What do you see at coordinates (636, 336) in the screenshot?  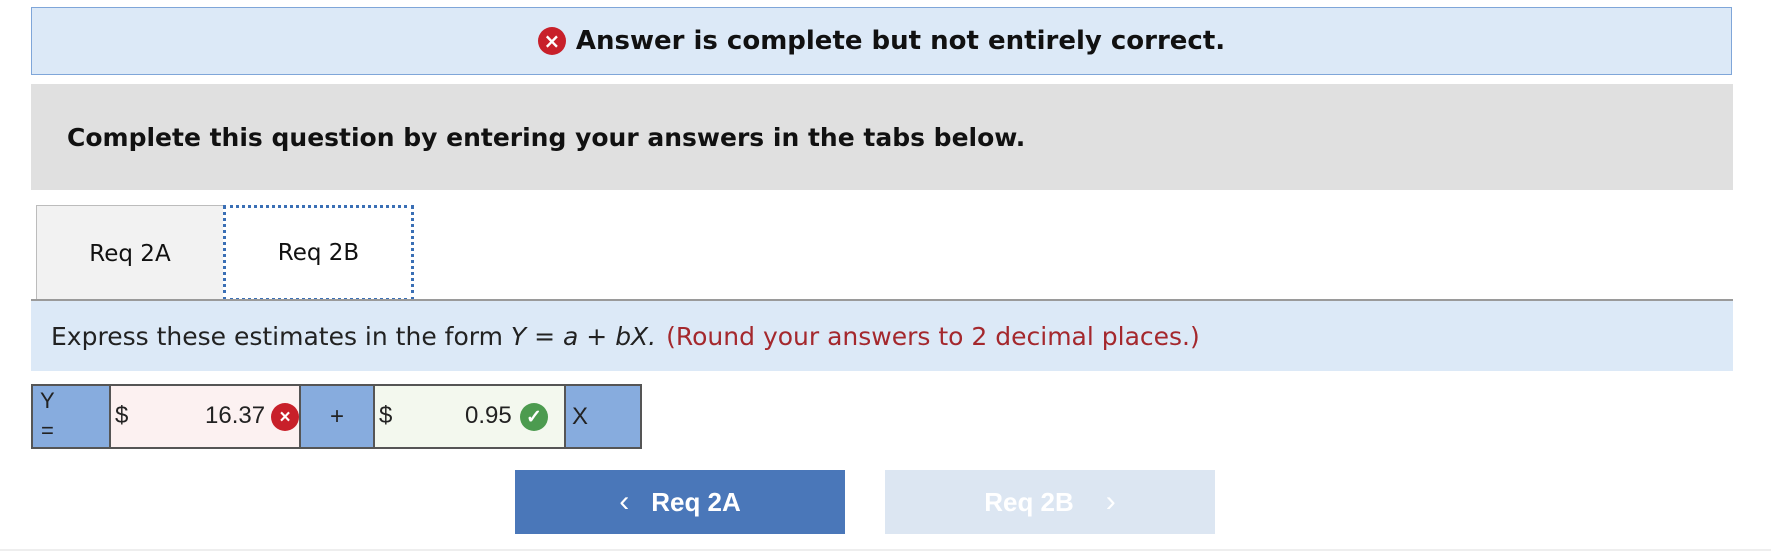 I see `formula-bx: bX.` at bounding box center [636, 336].